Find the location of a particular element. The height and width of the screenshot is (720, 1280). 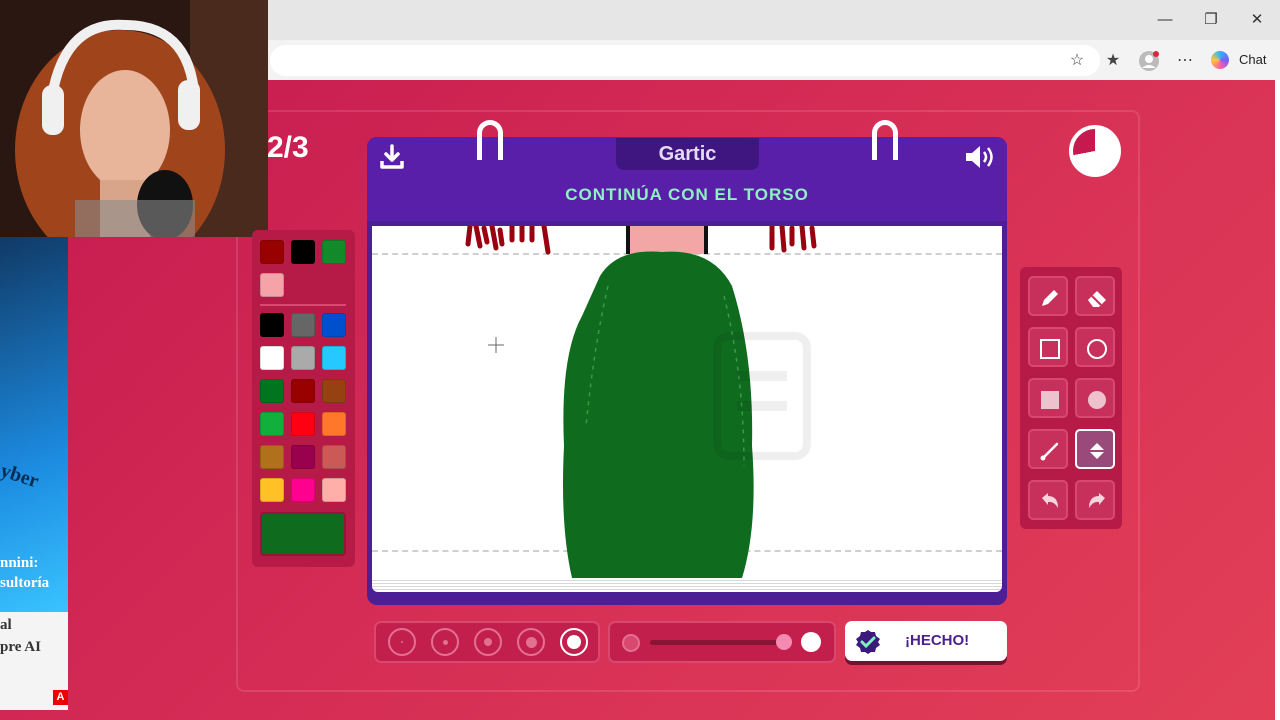

restore-icon: ❐ is located at coordinates (1211, 20).